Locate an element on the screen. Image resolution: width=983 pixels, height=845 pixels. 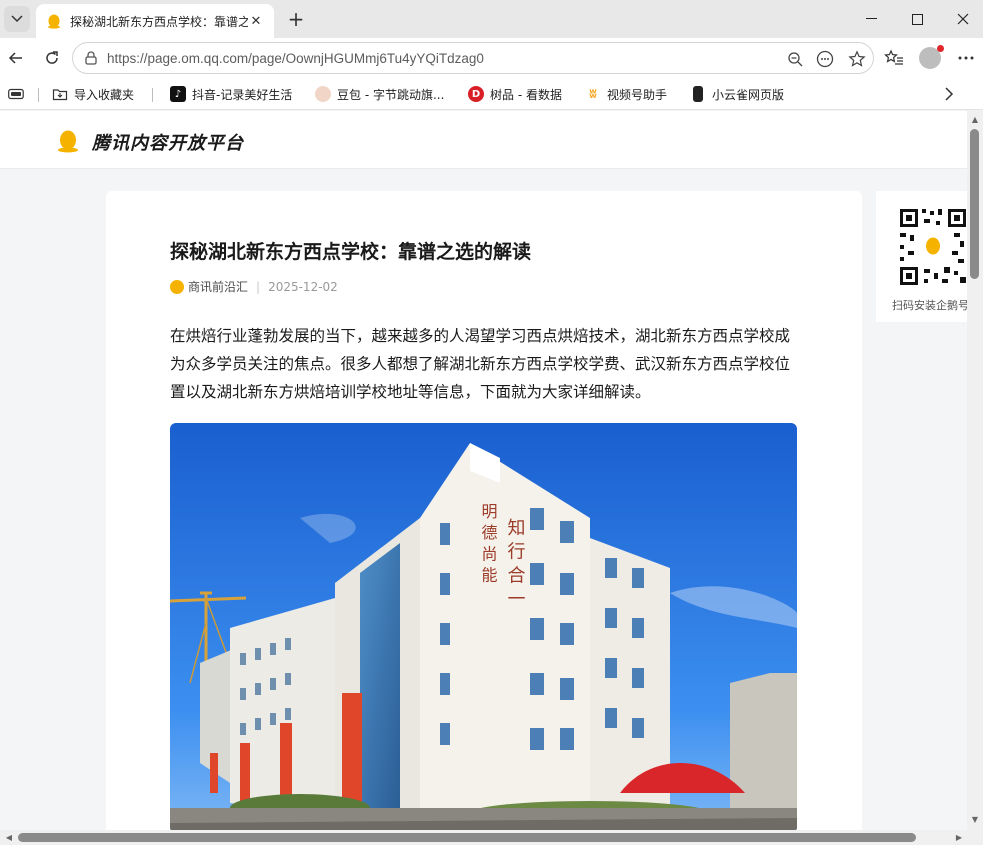
back-button is located at coordinates (16, 58).